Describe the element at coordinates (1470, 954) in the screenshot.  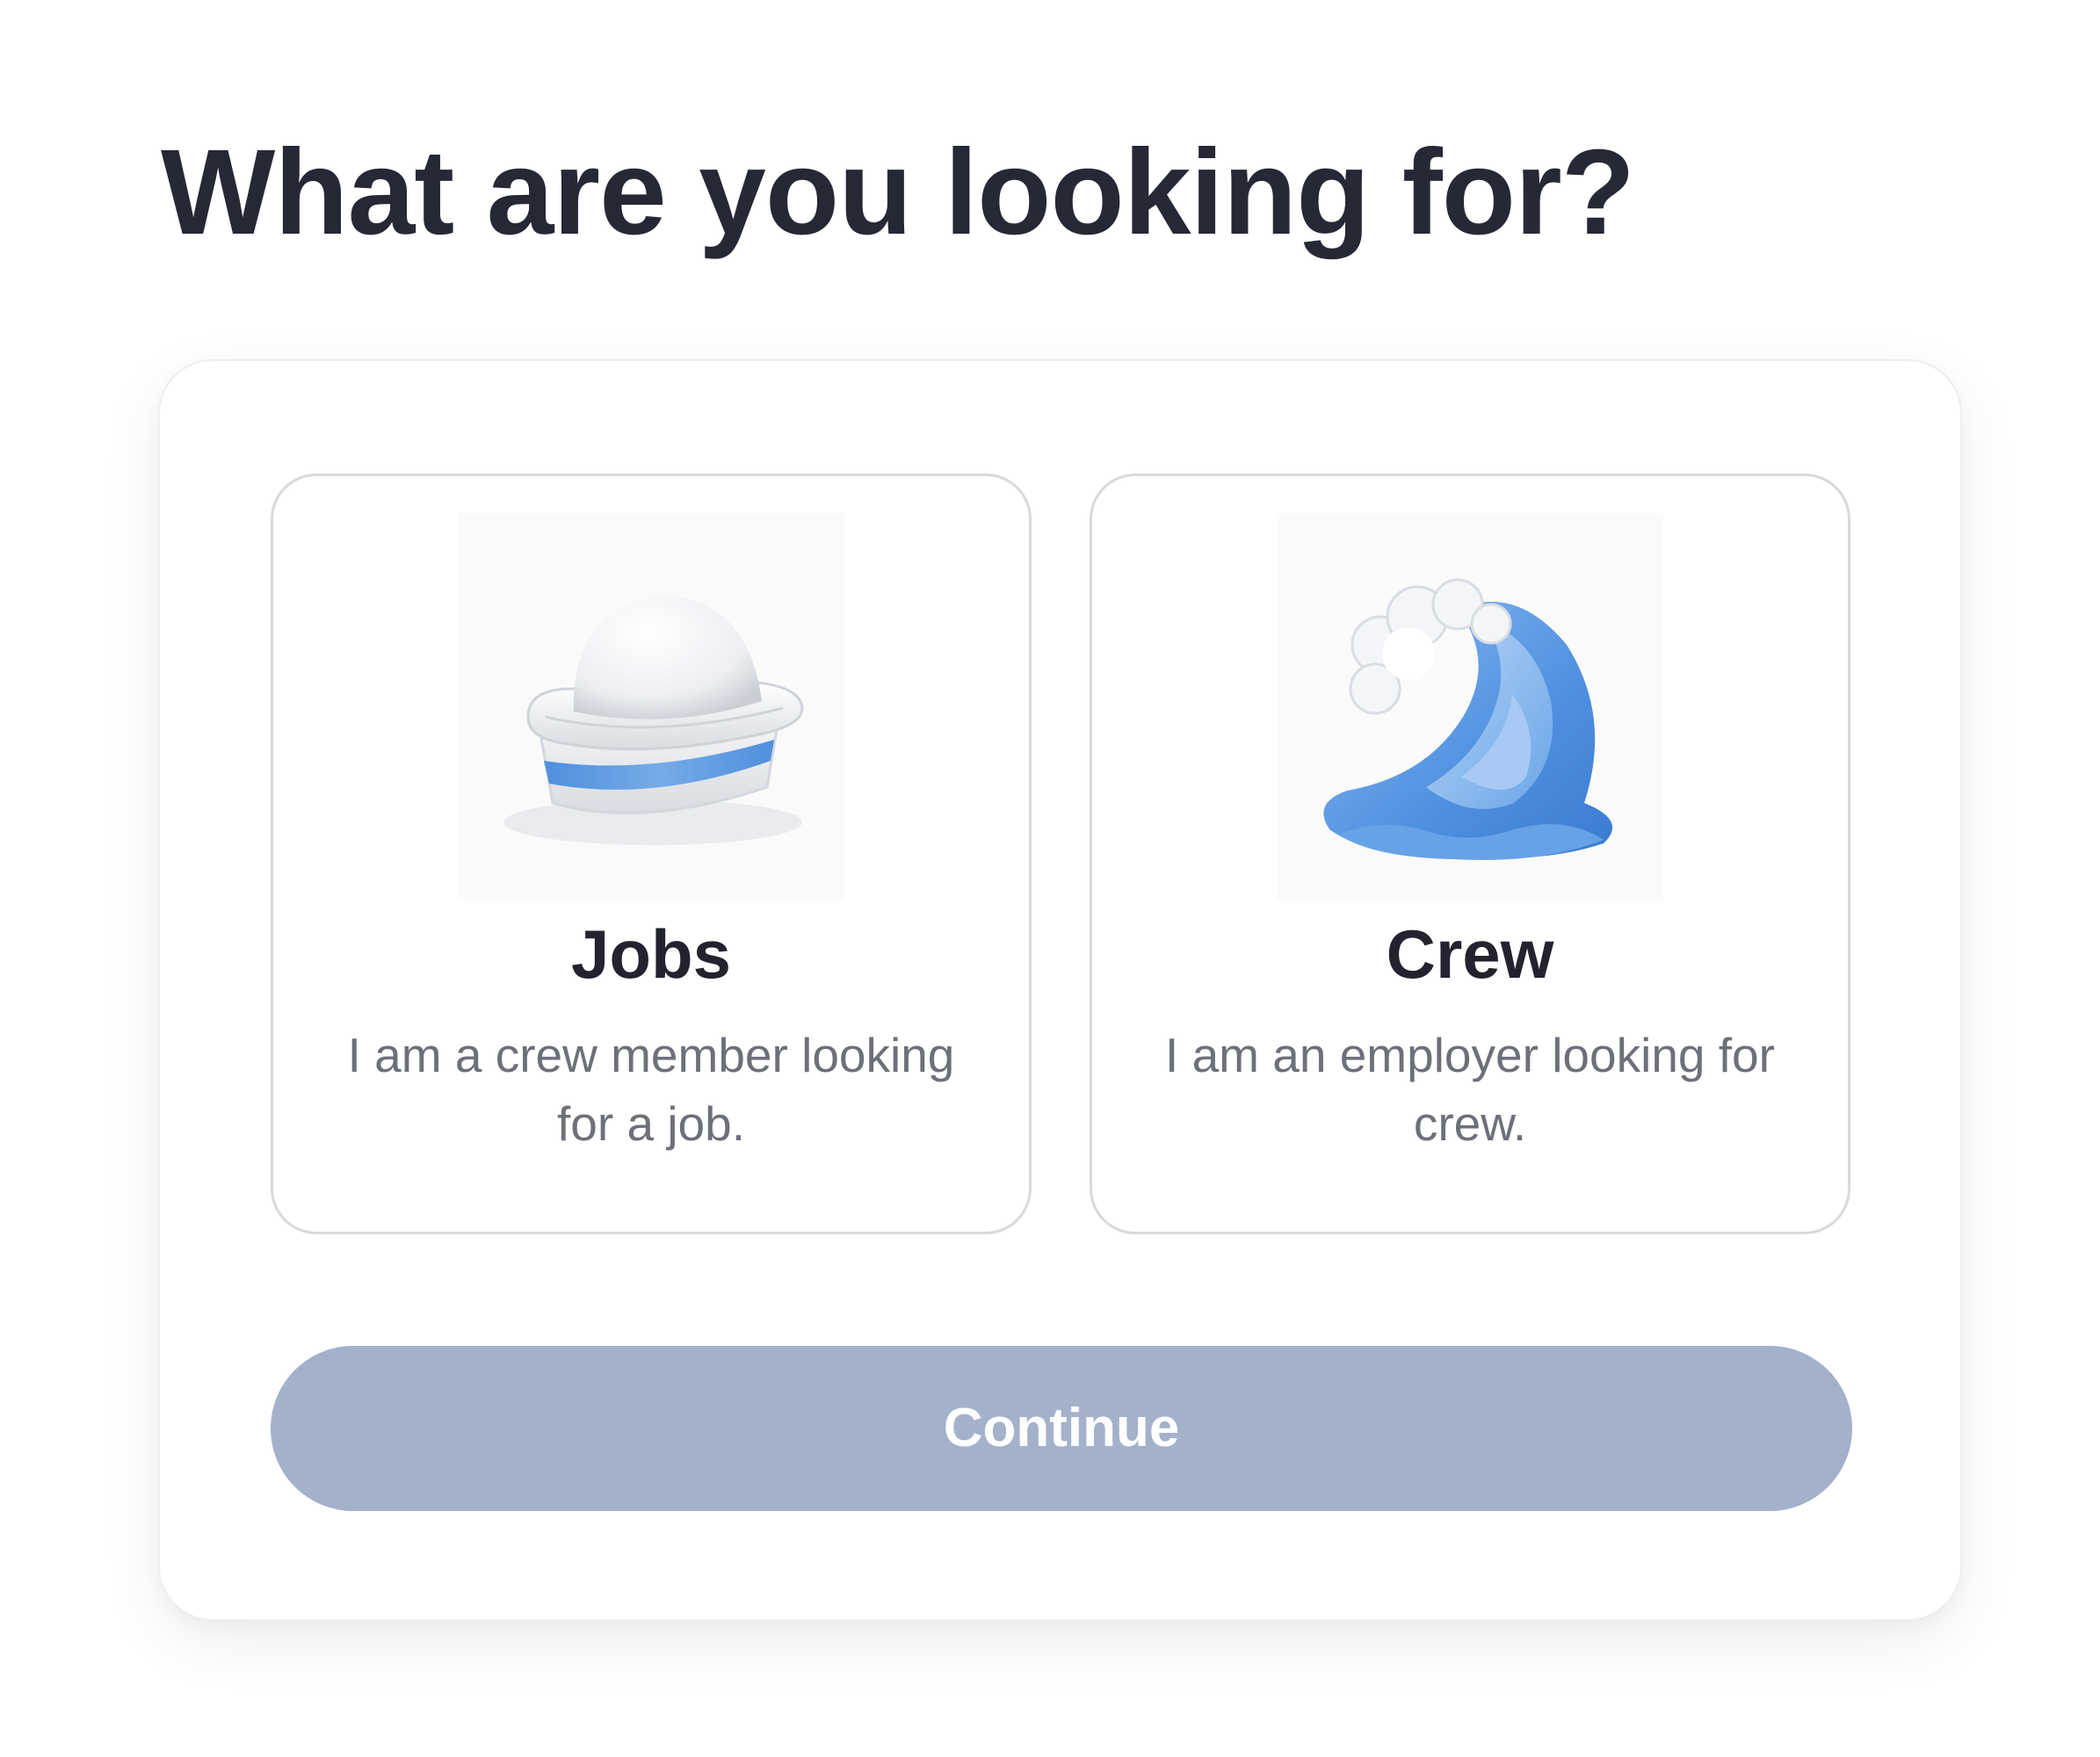
I see `option-title: Crew` at that location.